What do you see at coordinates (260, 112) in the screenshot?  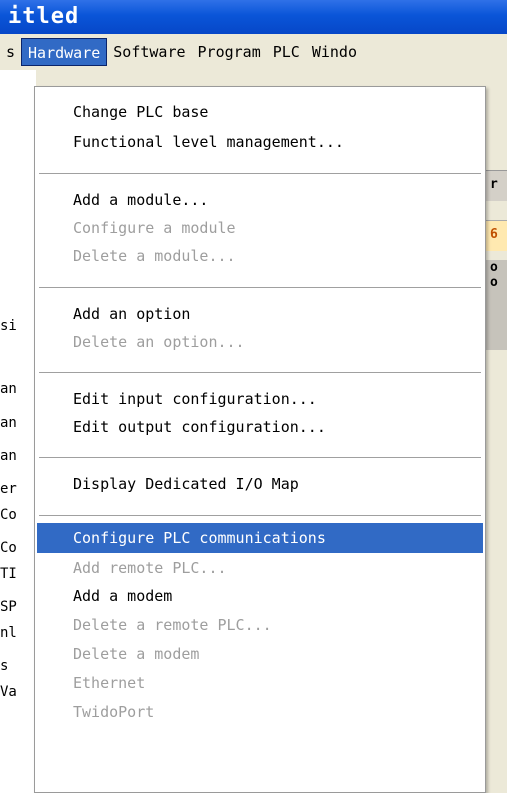 I see `menu-item-change-plc-base: Change PLC base` at bounding box center [260, 112].